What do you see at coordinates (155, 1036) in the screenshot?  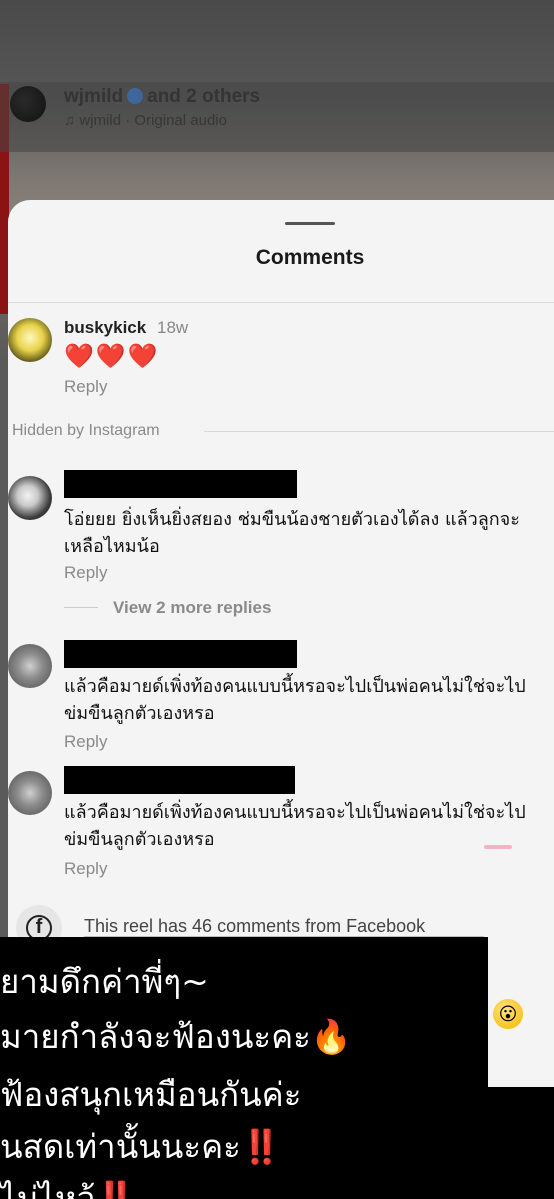 I see `story-text: มายกำลังจะฟ้องนะคะ` at bounding box center [155, 1036].